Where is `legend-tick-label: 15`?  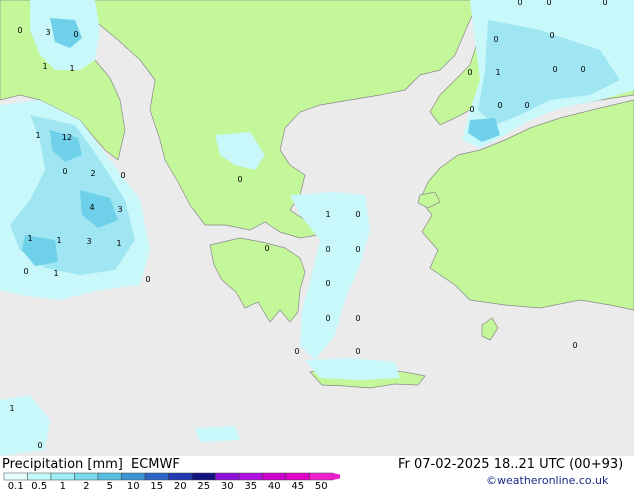 legend-tick-label: 15 is located at coordinates (156, 485).